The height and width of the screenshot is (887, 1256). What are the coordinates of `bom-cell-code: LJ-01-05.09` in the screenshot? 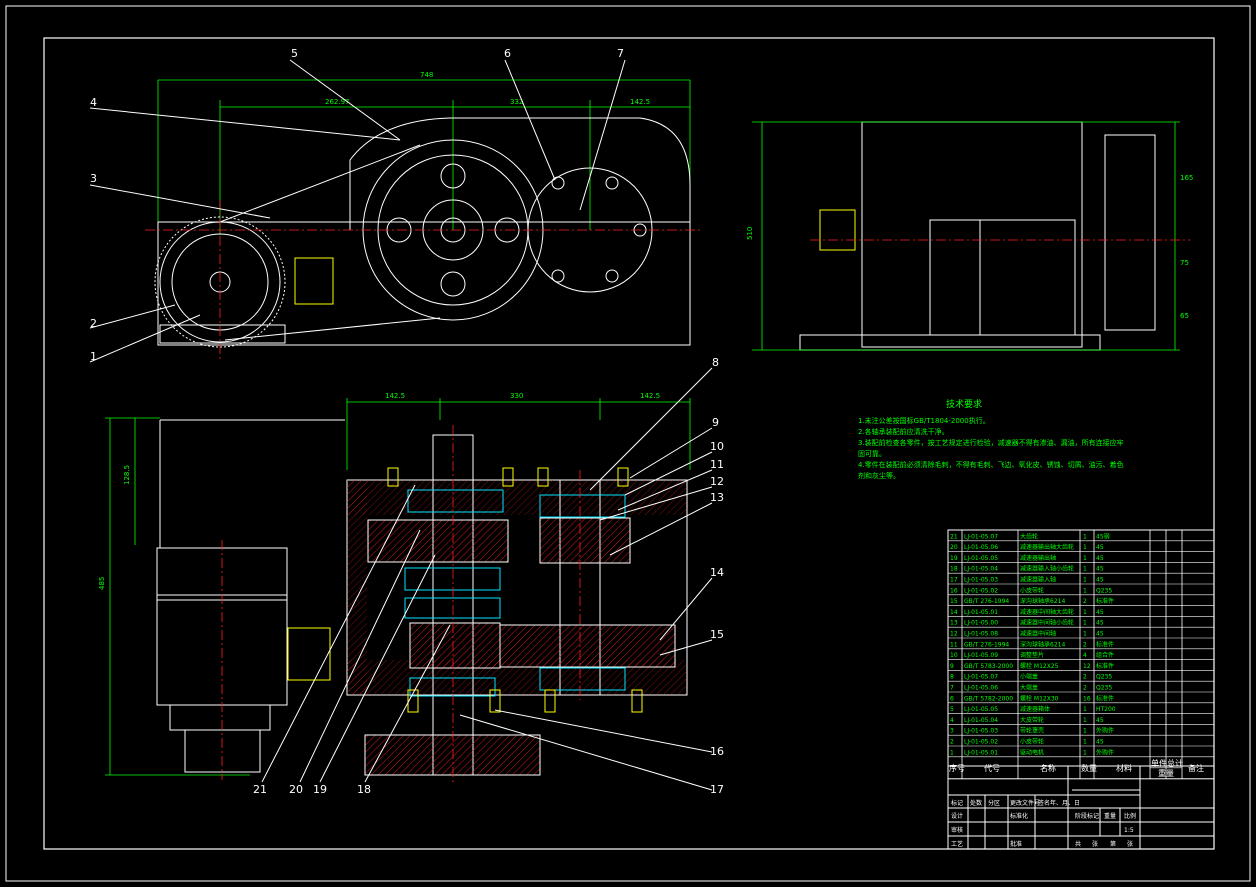 It's located at (981, 655).